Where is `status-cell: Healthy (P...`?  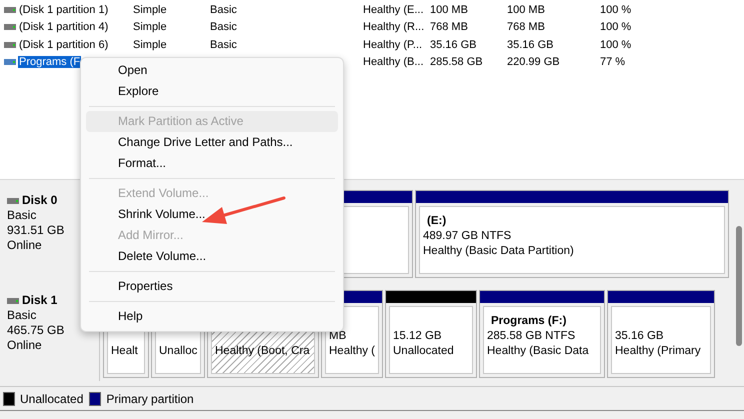 status-cell: Healthy (P... is located at coordinates (392, 44).